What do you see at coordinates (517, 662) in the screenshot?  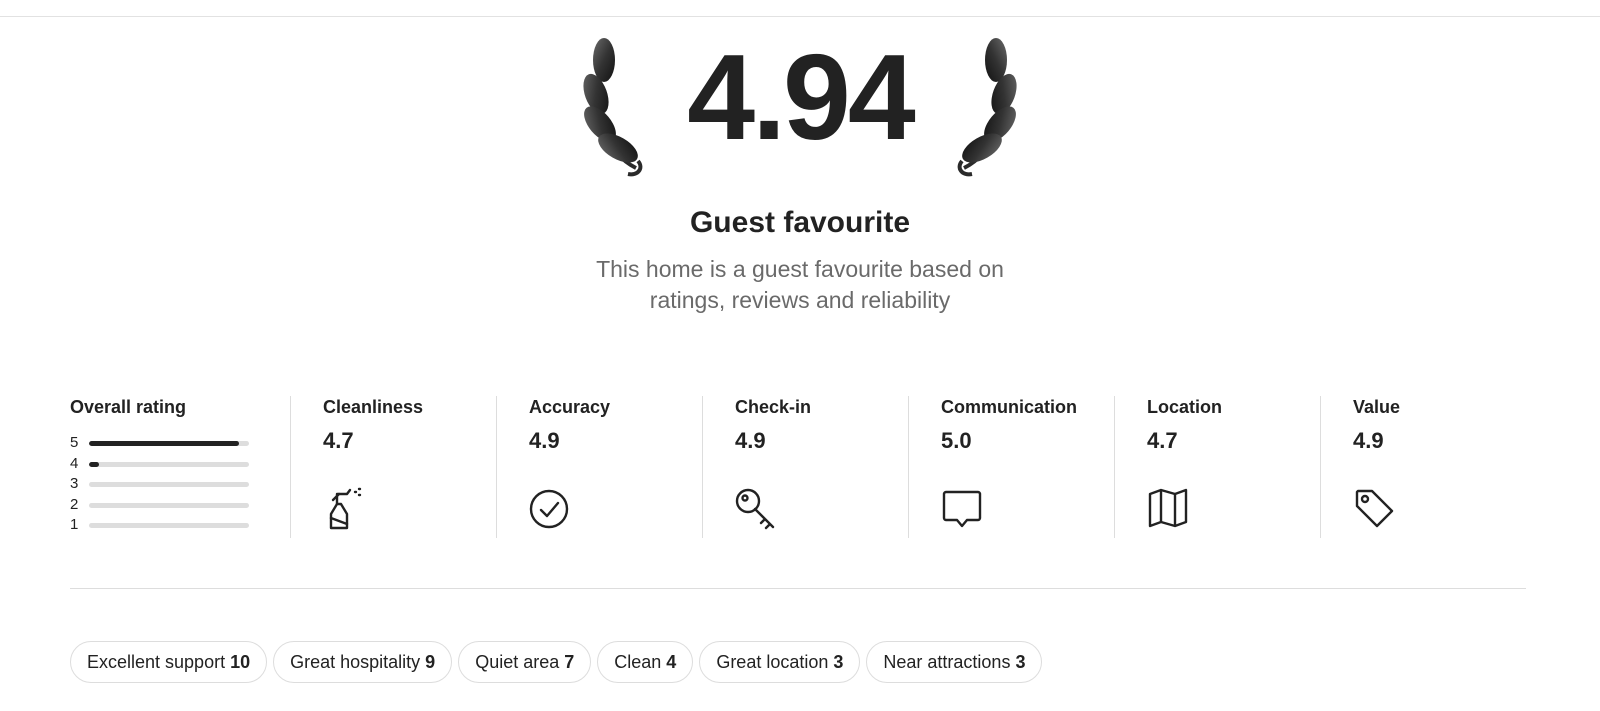 I see `tag-label: Quiet area` at bounding box center [517, 662].